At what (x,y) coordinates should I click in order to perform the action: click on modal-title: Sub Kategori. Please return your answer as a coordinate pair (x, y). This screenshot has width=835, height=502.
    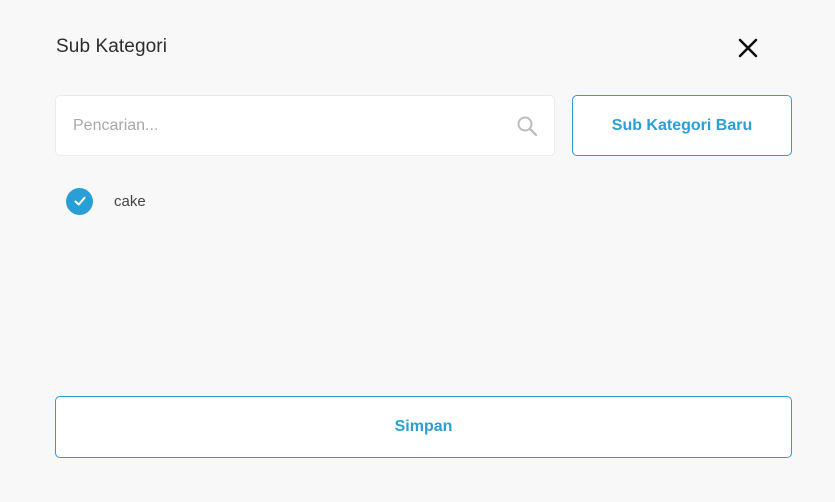
    Looking at the image, I should click on (112, 46).